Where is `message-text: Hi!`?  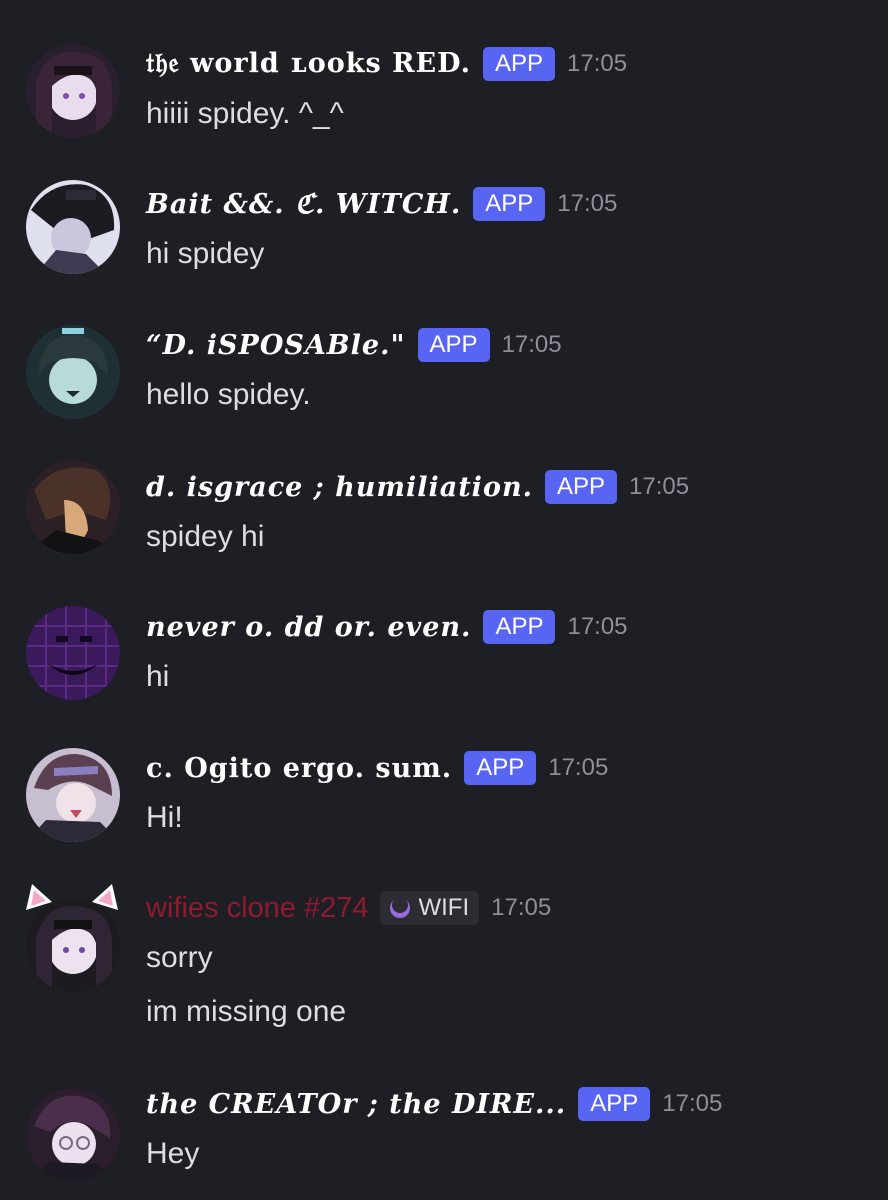
message-text: Hi! is located at coordinates (164, 817).